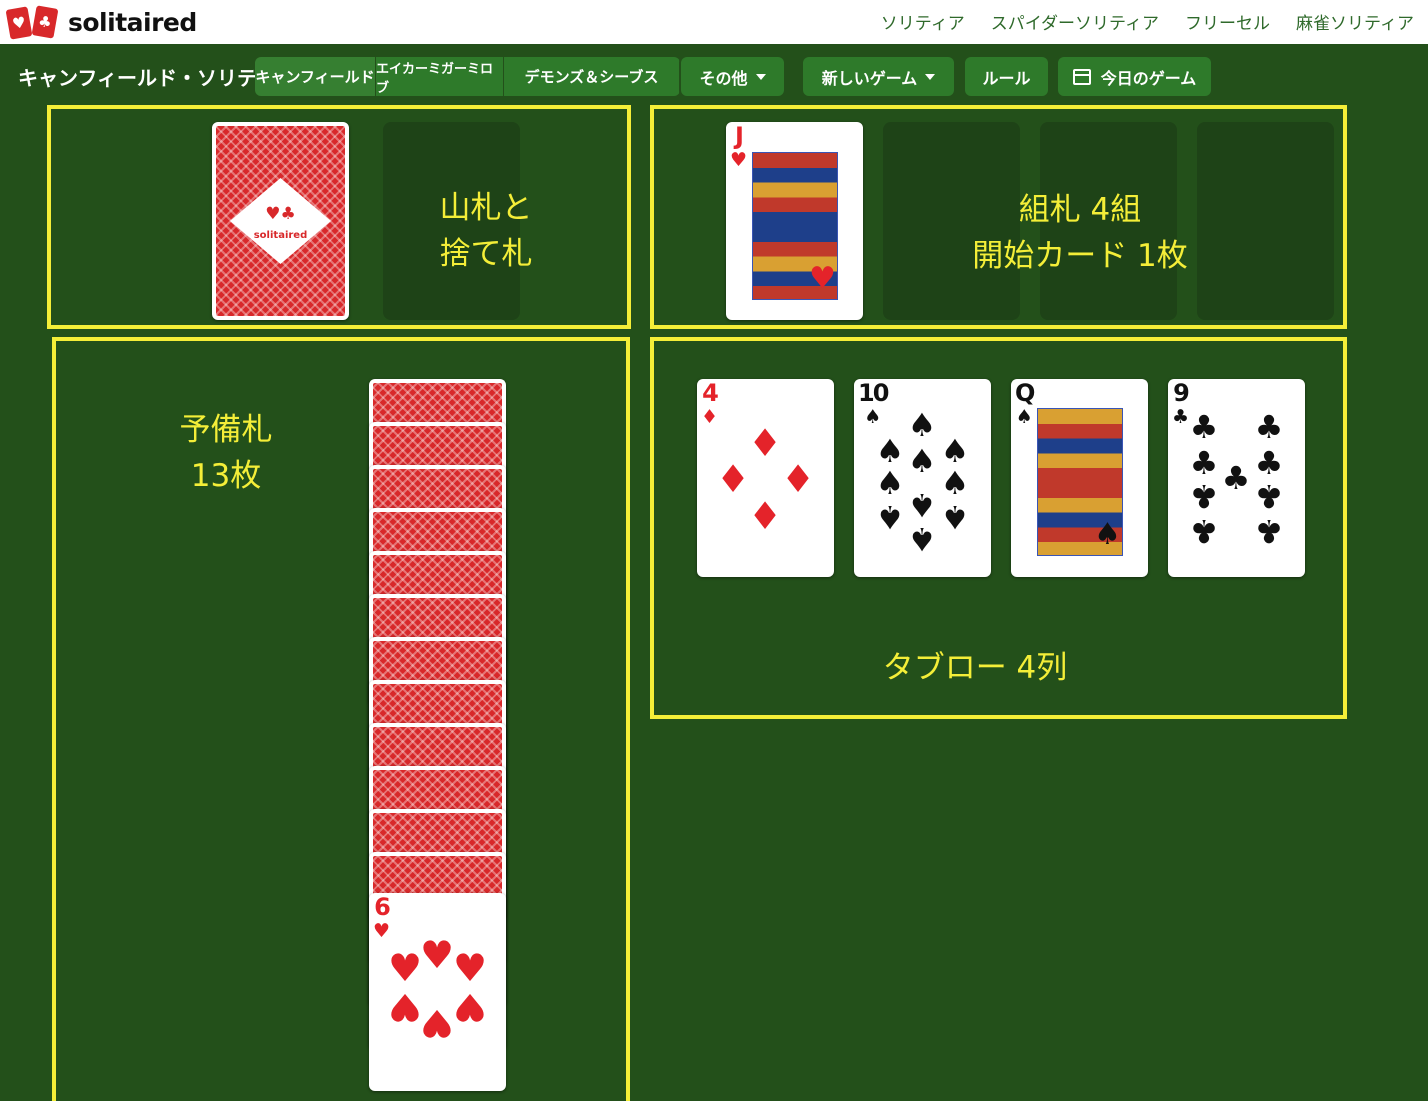 The image size is (1428, 1101). What do you see at coordinates (280, 214) in the screenshot?
I see `logo-cards-icon: ♥♣` at bounding box center [280, 214].